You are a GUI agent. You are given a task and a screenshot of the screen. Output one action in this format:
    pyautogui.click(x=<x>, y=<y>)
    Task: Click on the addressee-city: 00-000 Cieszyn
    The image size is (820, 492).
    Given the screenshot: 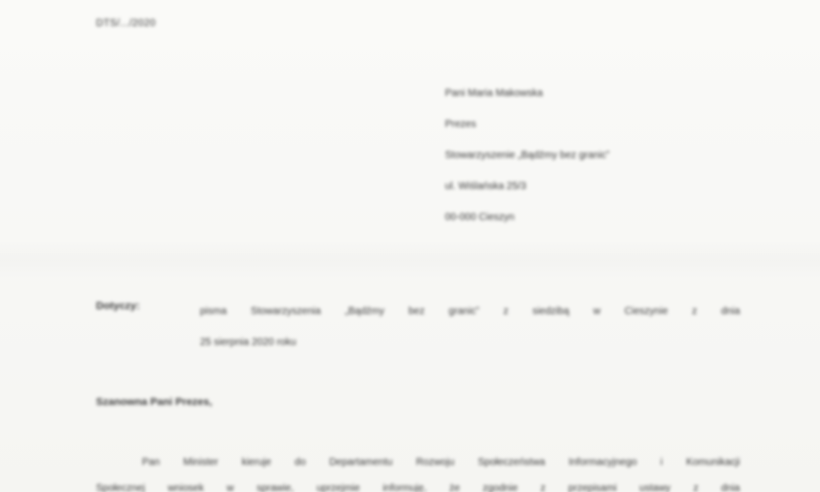 What is the action you would take?
    pyautogui.click(x=480, y=217)
    